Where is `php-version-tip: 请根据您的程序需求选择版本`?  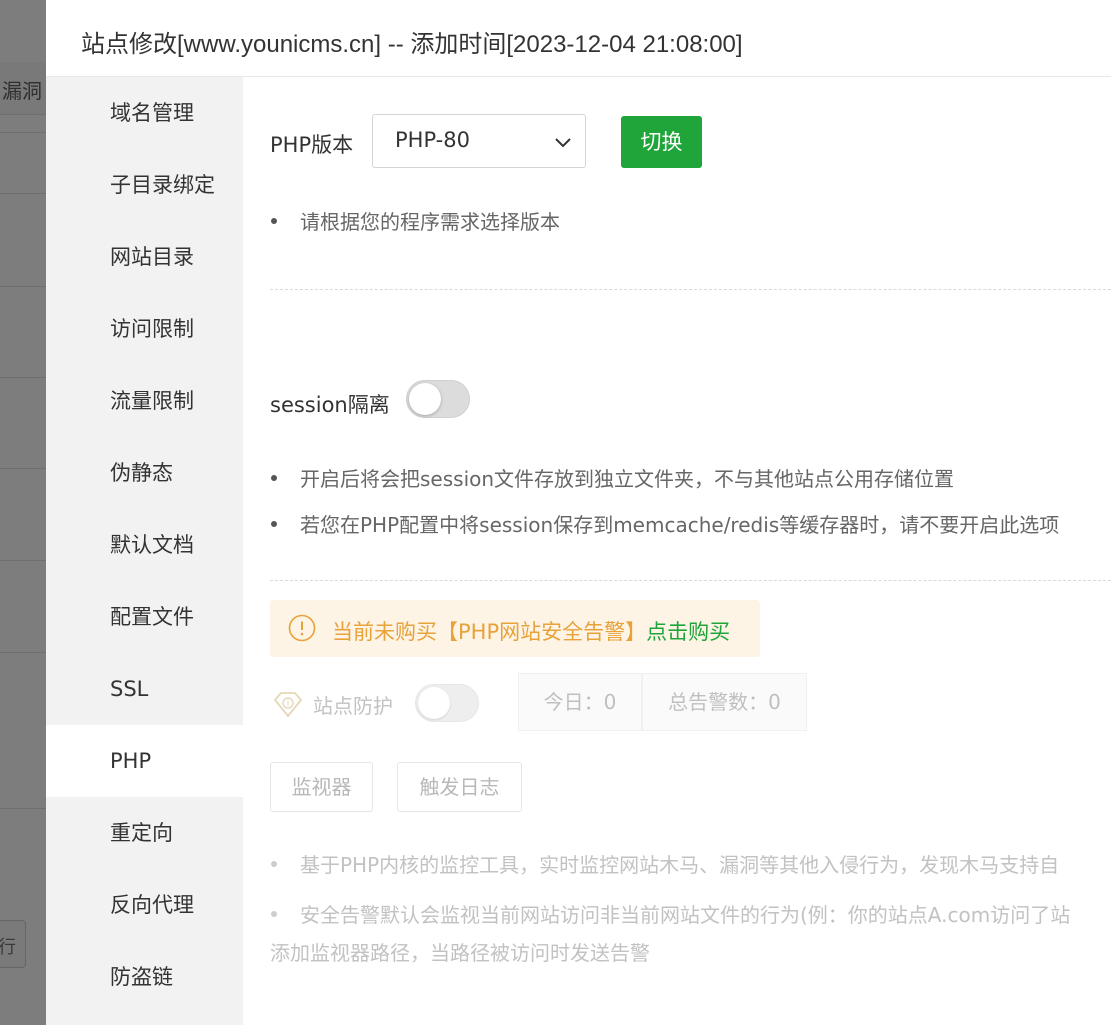 php-version-tip: 请根据您的程序需求选择版本 is located at coordinates (430, 222).